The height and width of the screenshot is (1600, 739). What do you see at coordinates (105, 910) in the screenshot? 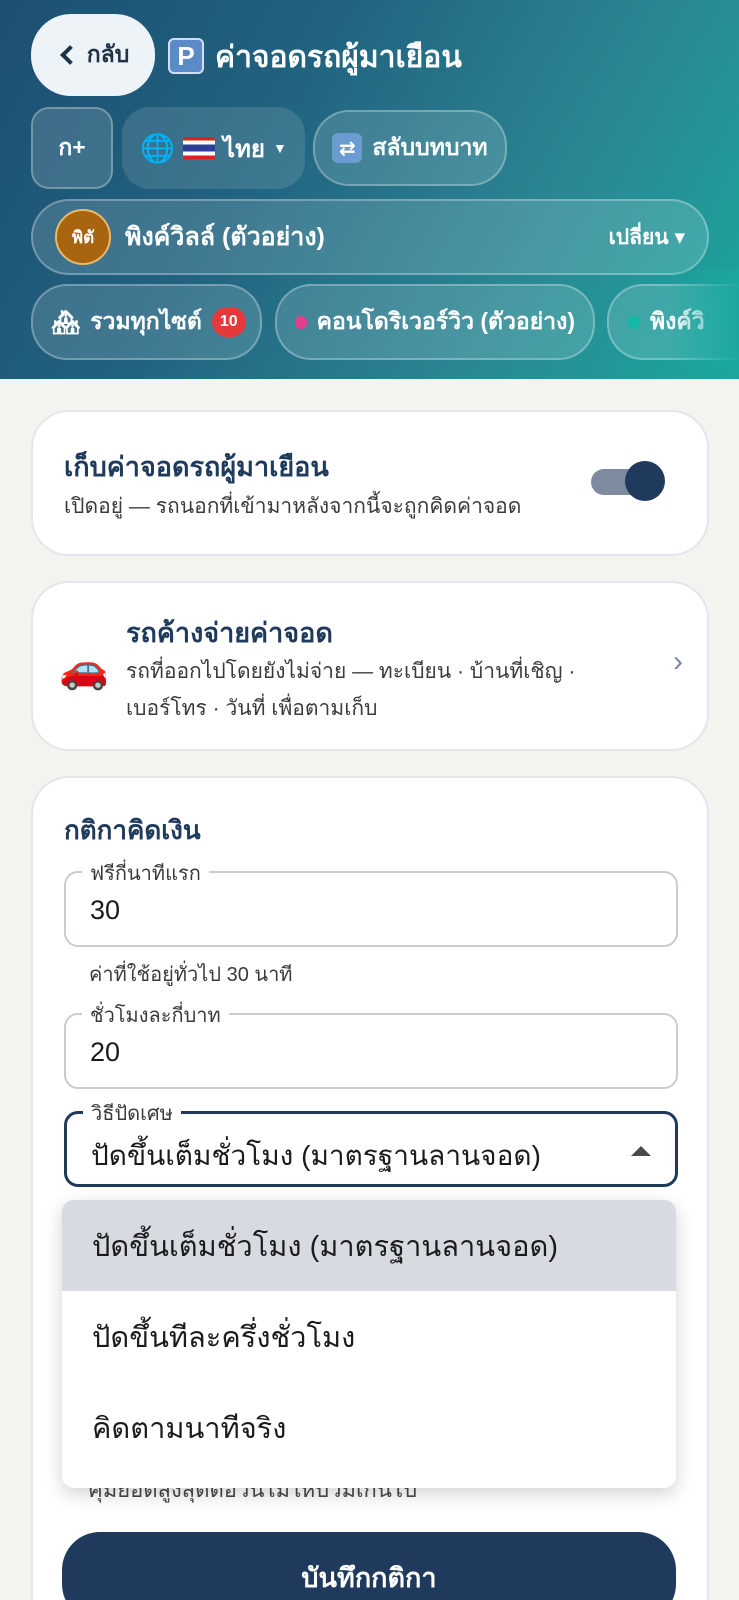
I see `field-value: 30` at bounding box center [105, 910].